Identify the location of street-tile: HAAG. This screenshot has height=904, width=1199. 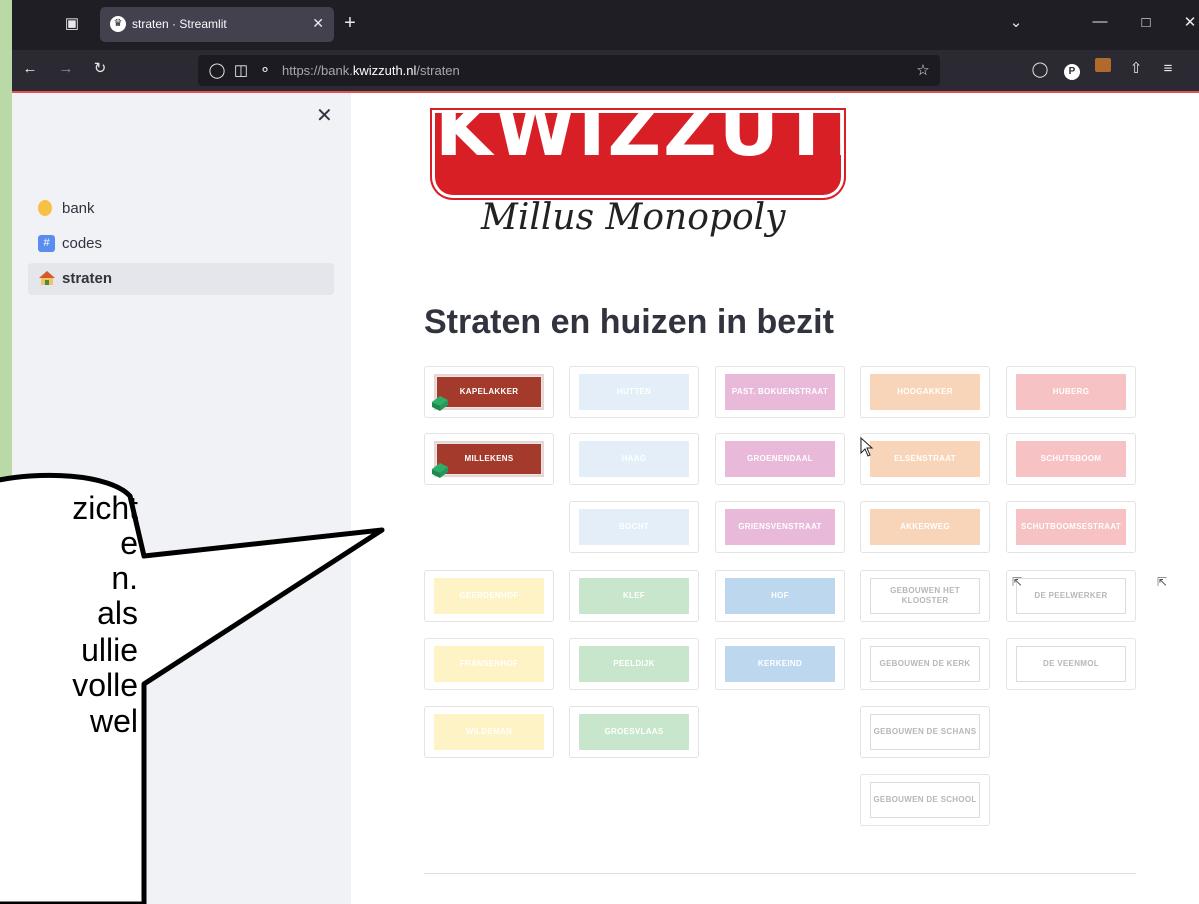
(634, 459).